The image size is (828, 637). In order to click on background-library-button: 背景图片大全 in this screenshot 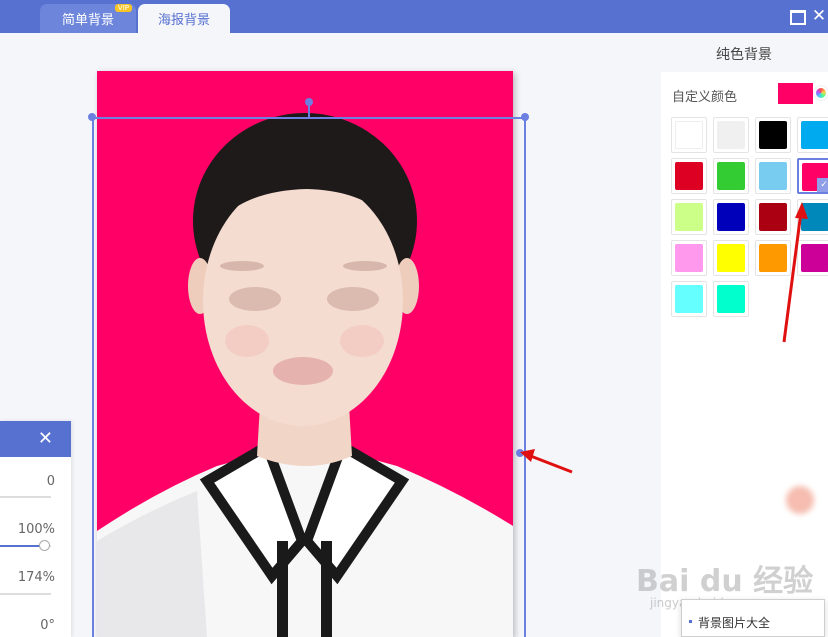, I will do `click(753, 618)`.